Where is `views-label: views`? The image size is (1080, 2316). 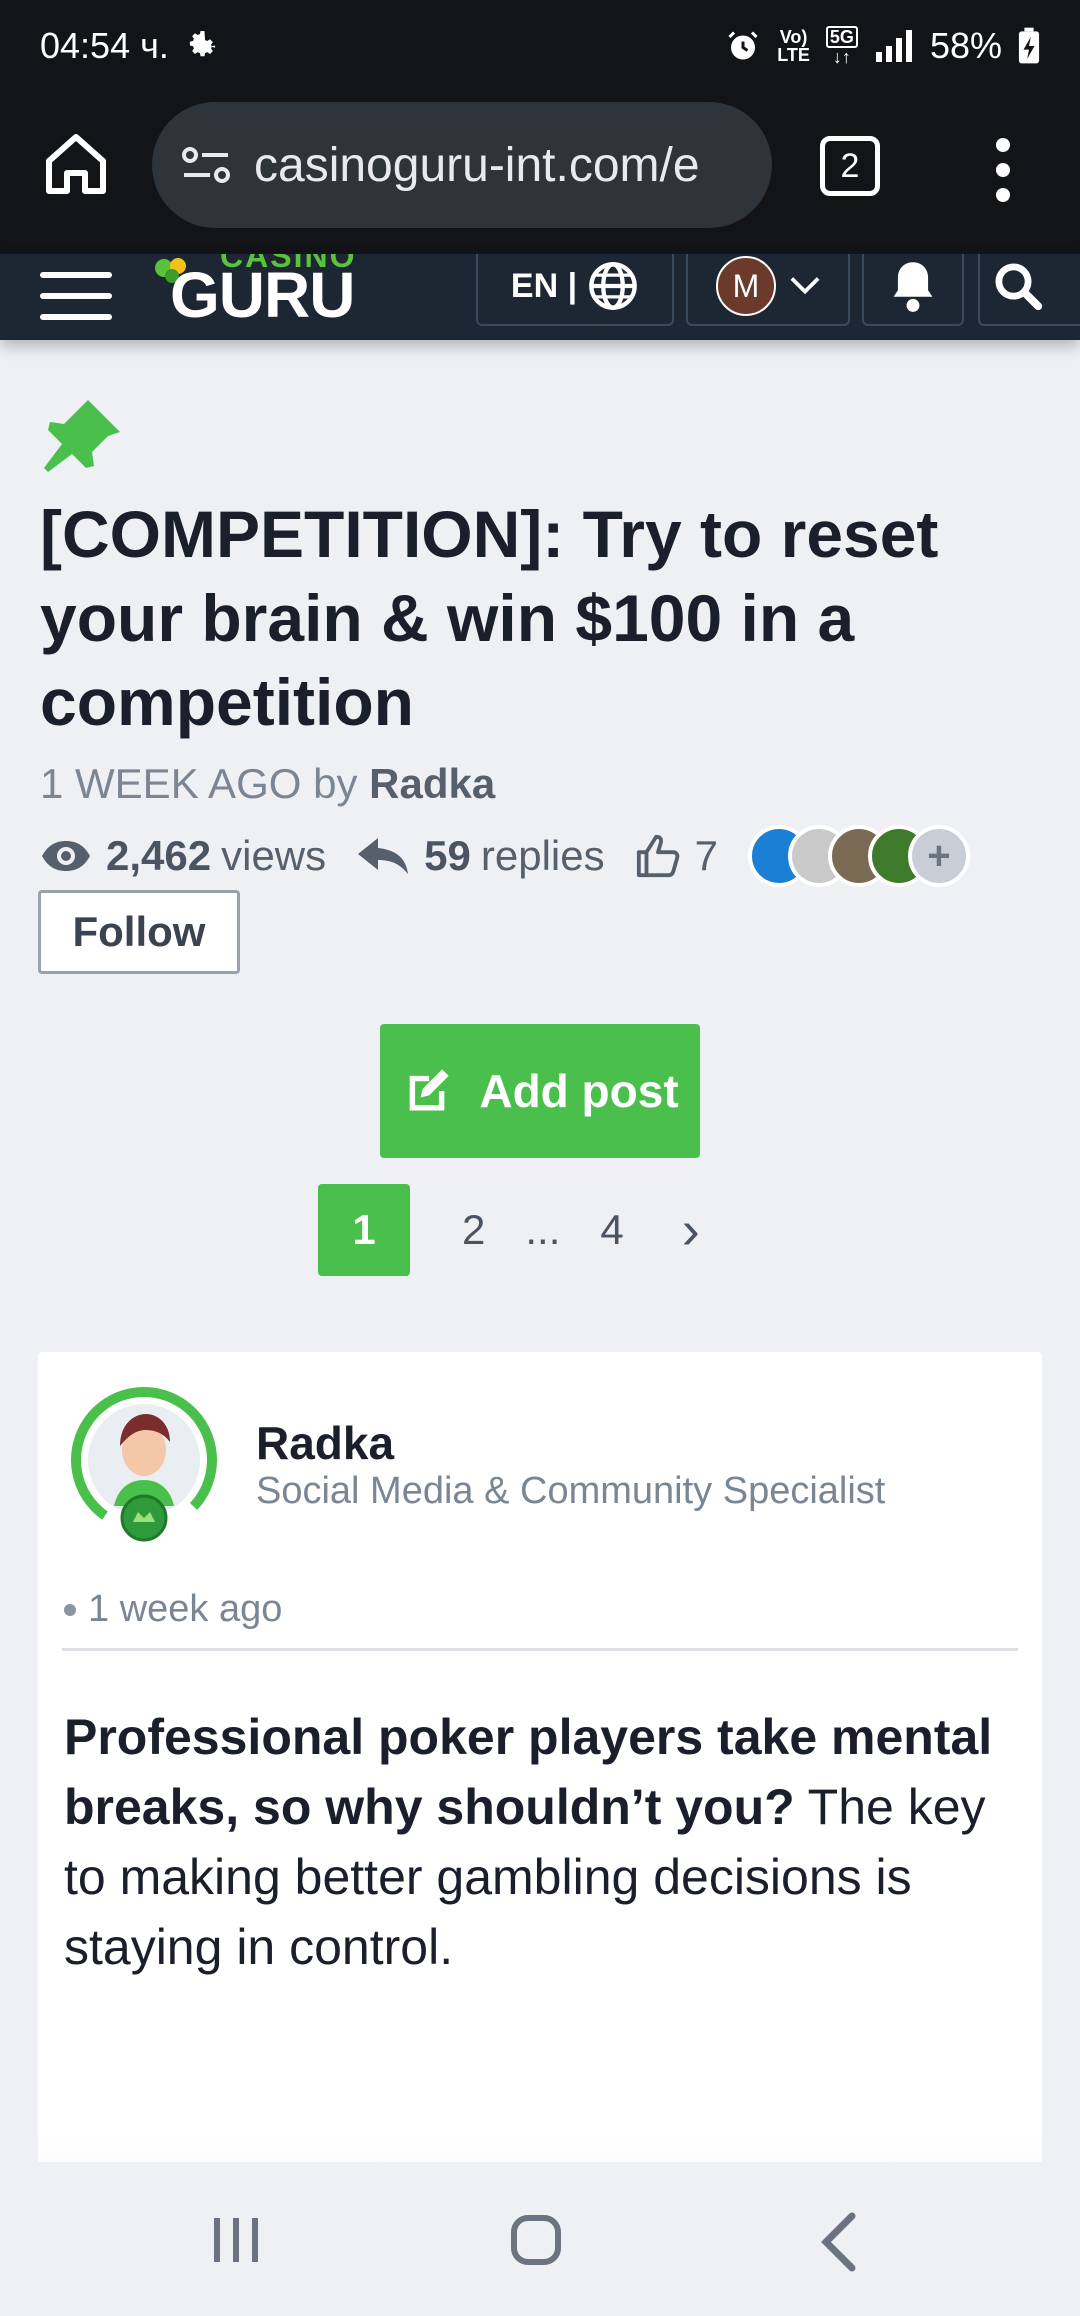
views-label: views is located at coordinates (274, 855).